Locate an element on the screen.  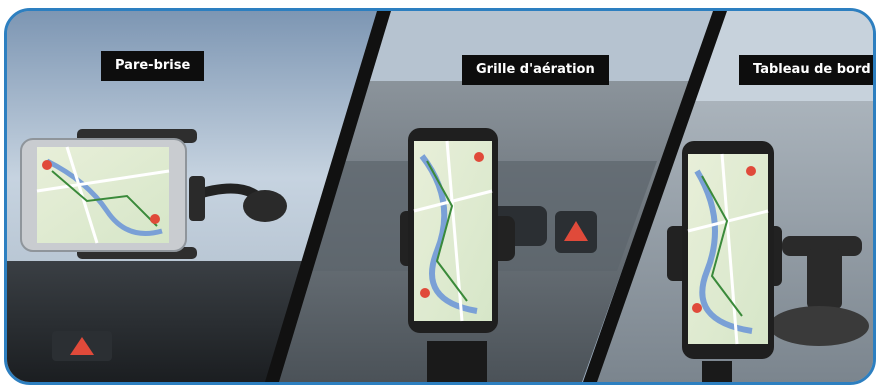
label-dashboard: Tableau de bord is located at coordinates (806, 70).